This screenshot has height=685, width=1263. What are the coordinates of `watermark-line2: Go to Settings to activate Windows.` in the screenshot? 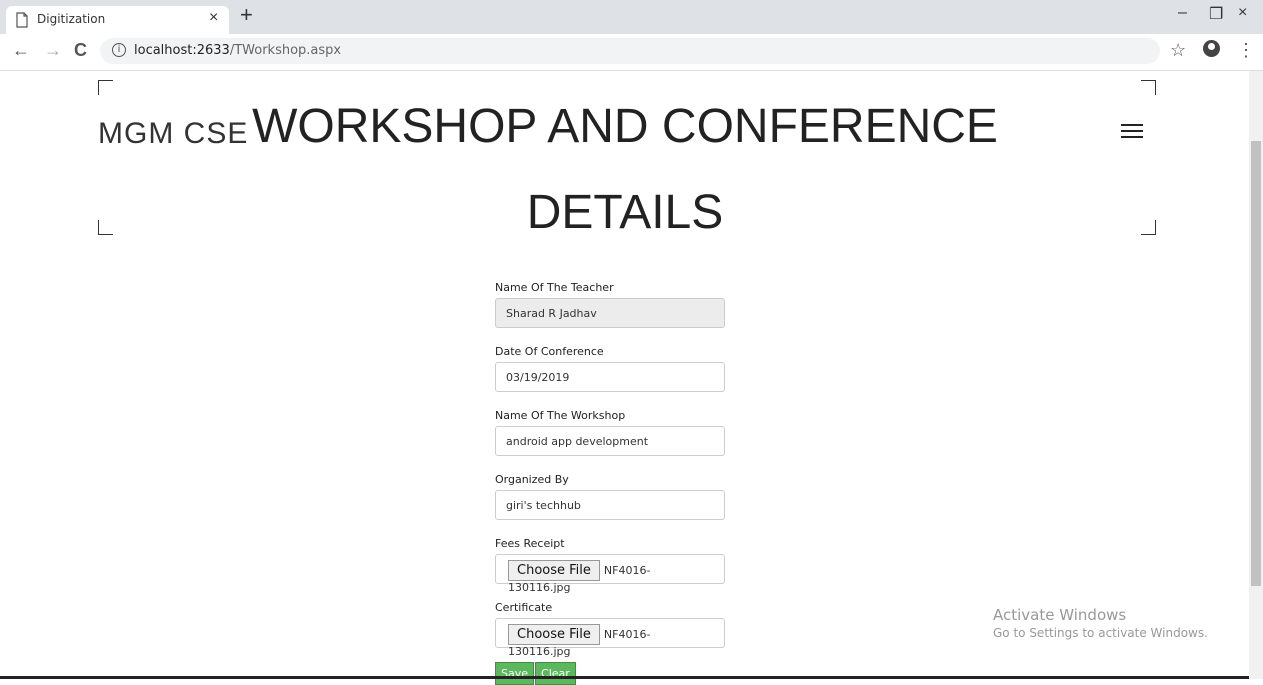 It's located at (1100, 633).